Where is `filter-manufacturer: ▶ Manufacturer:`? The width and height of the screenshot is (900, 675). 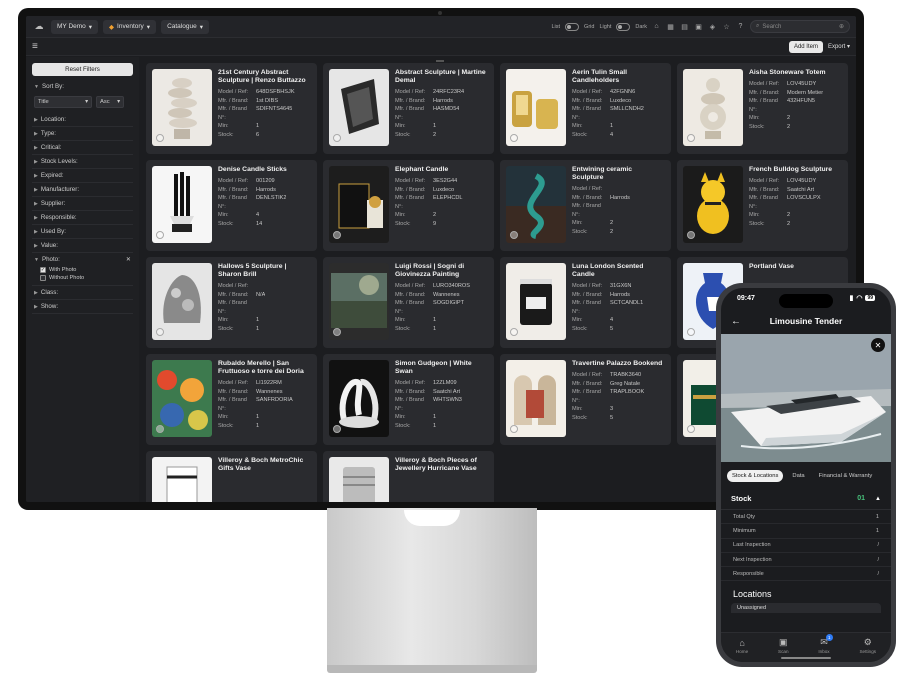 filter-manufacturer: ▶ Manufacturer: is located at coordinates (82, 190).